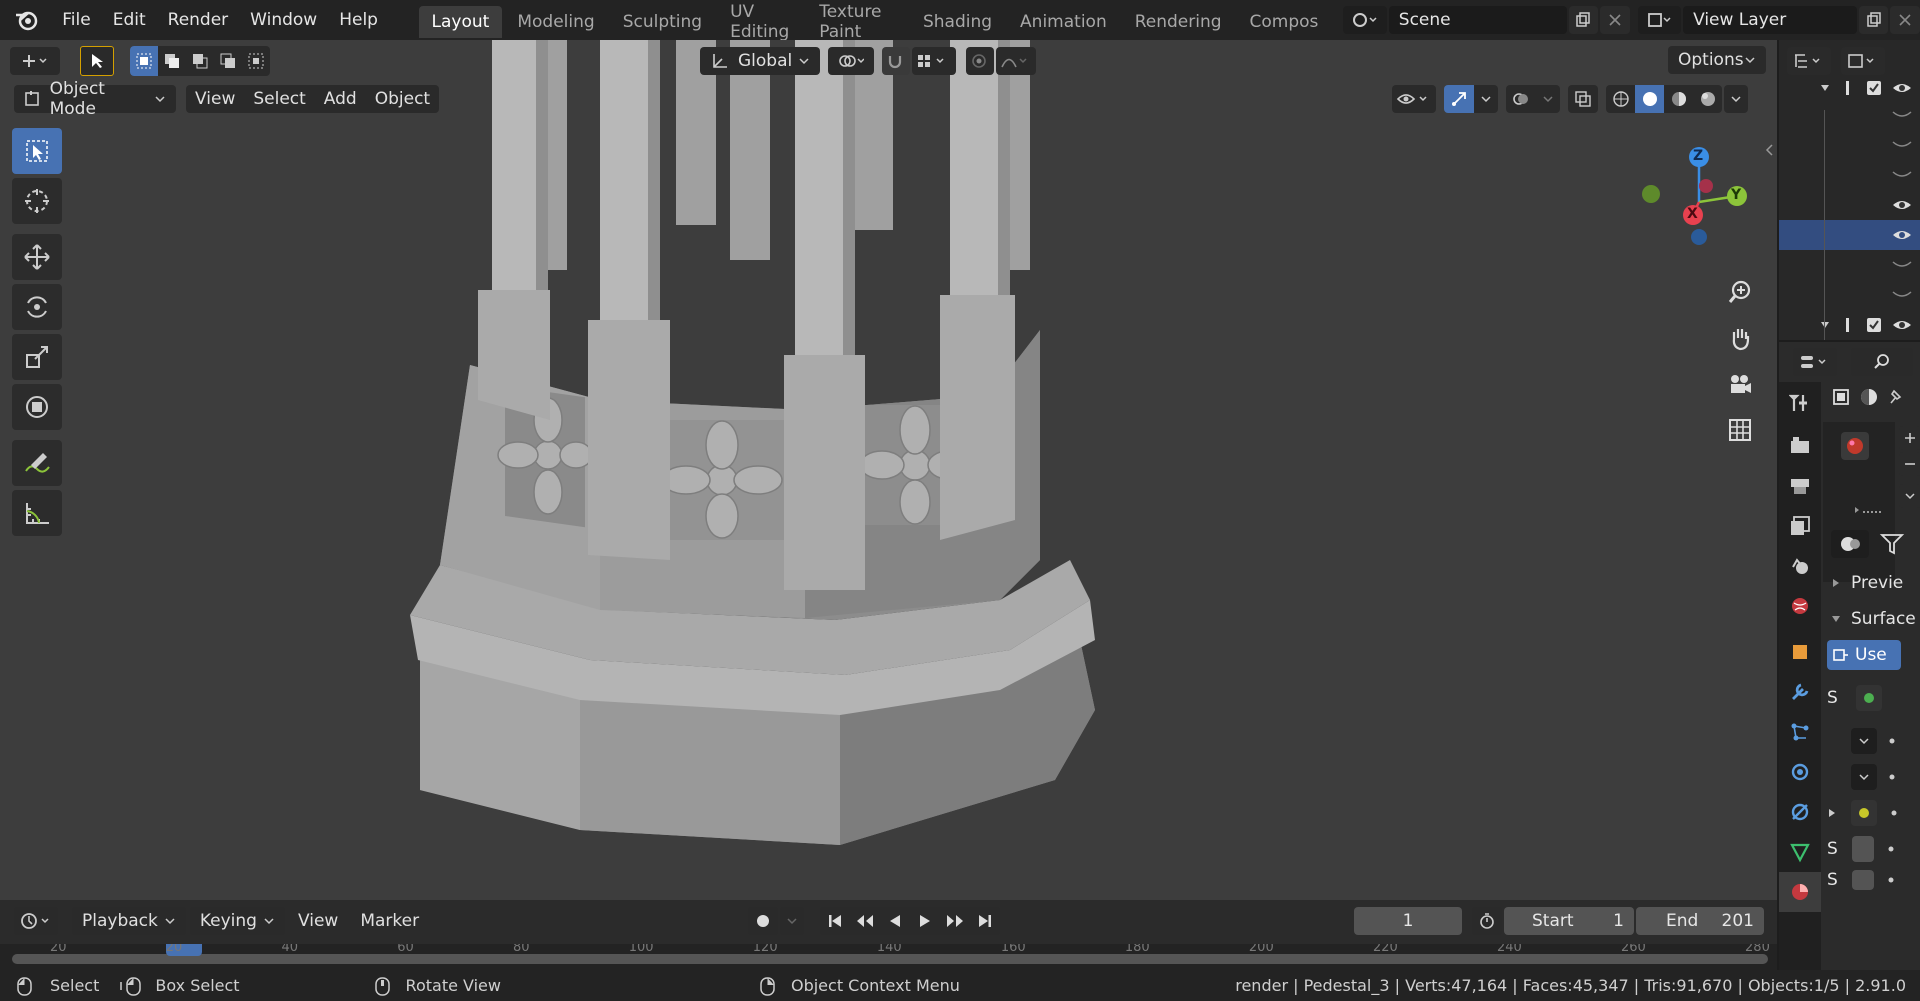 This screenshot has height=1001, width=1920. I want to click on select-new-icon, so click(144, 61).